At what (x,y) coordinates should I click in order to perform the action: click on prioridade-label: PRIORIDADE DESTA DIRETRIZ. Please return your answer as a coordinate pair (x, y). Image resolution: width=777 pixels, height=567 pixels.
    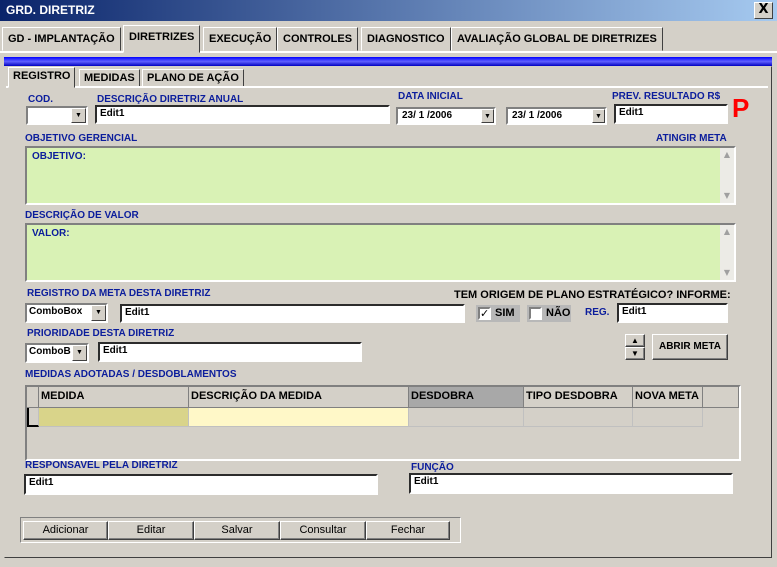
    Looking at the image, I should click on (101, 333).